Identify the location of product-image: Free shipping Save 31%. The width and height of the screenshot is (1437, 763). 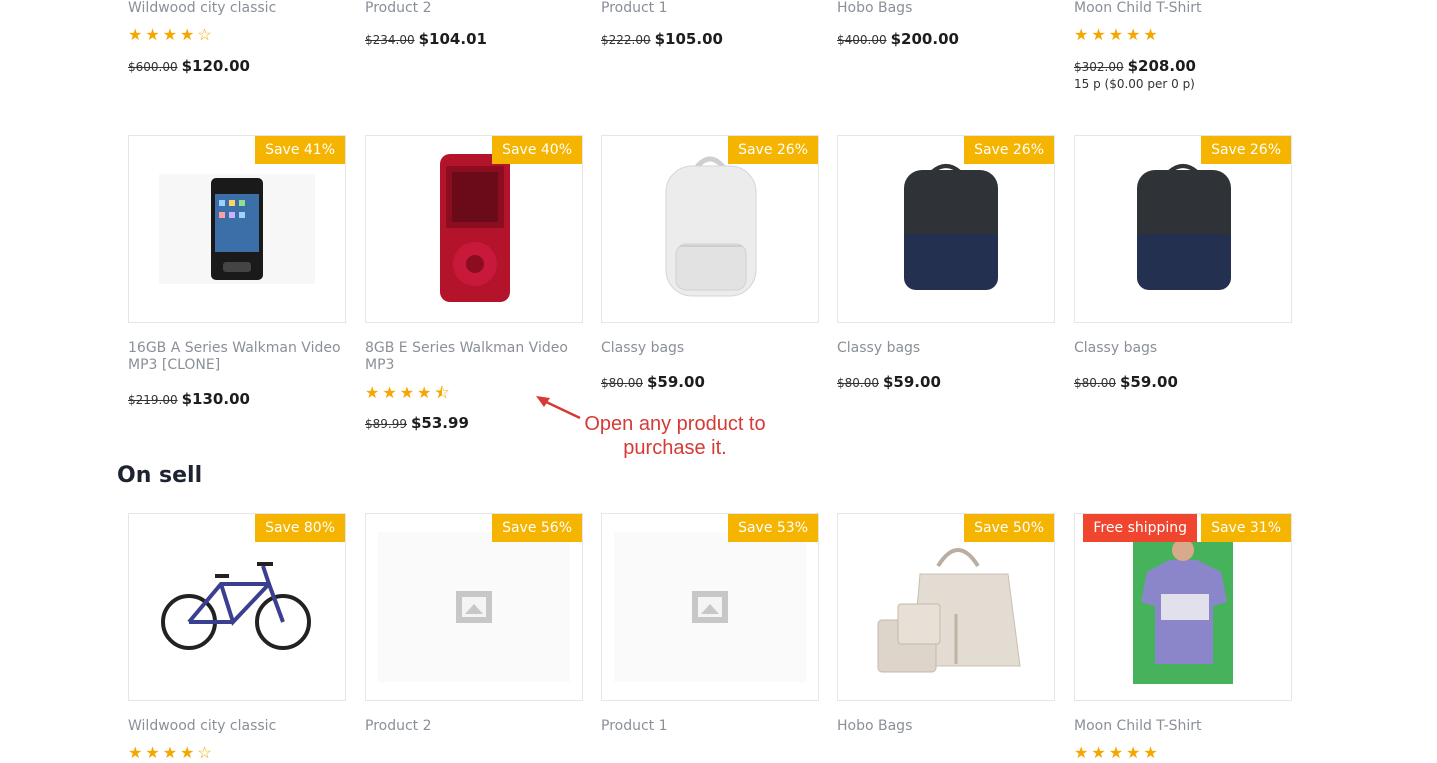
(1183, 607).